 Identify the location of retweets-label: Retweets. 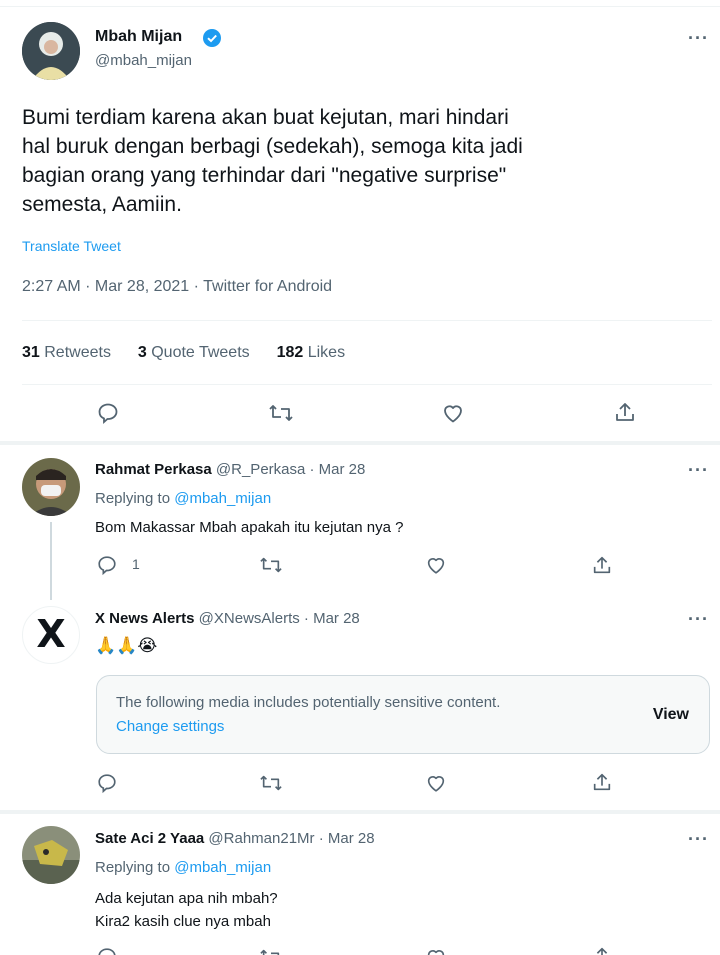
(77, 352).